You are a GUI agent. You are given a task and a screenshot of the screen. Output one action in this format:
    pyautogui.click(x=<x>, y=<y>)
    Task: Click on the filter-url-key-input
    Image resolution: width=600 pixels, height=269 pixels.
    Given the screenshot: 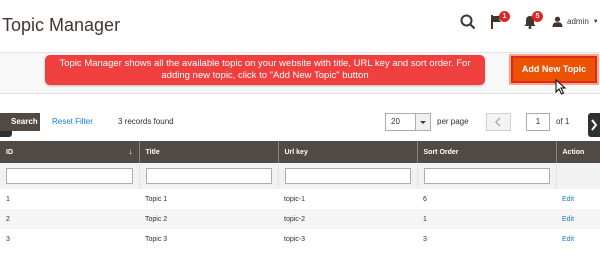 What is the action you would take?
    pyautogui.click(x=347, y=176)
    